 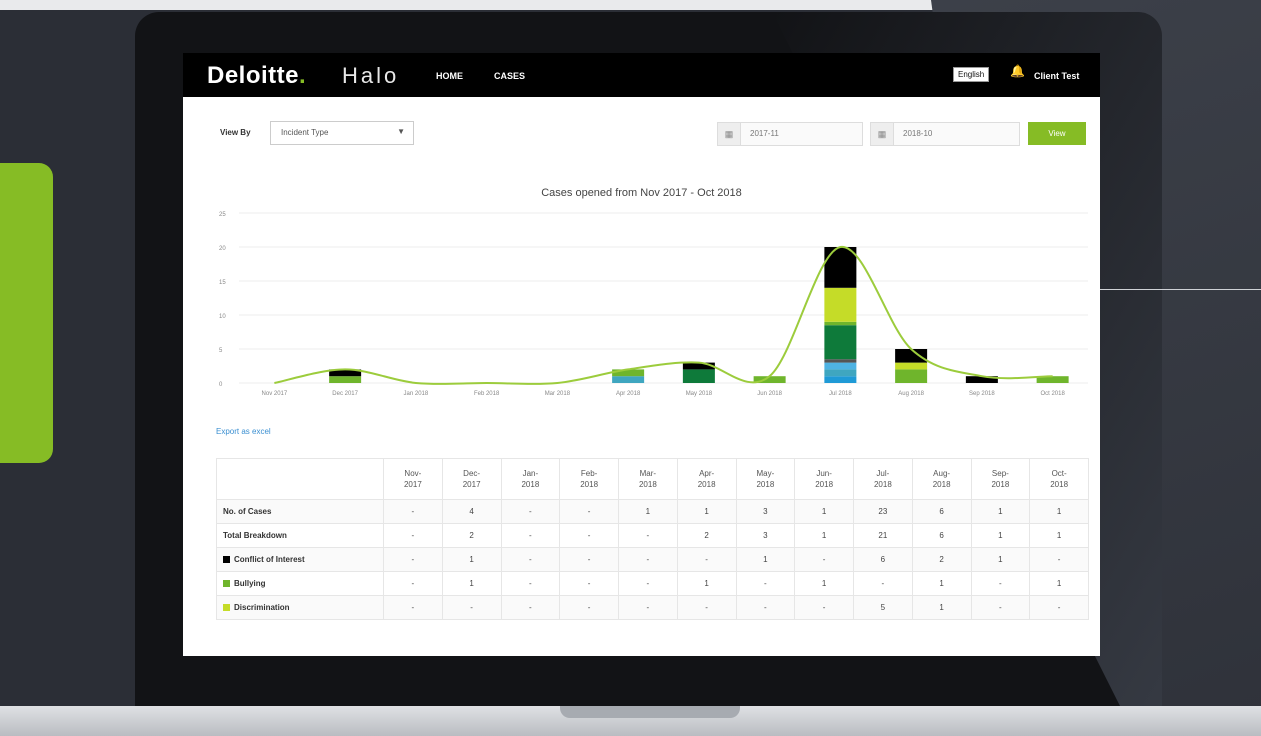 I want to click on column-header: Sep- 2018, so click(x=1000, y=479).